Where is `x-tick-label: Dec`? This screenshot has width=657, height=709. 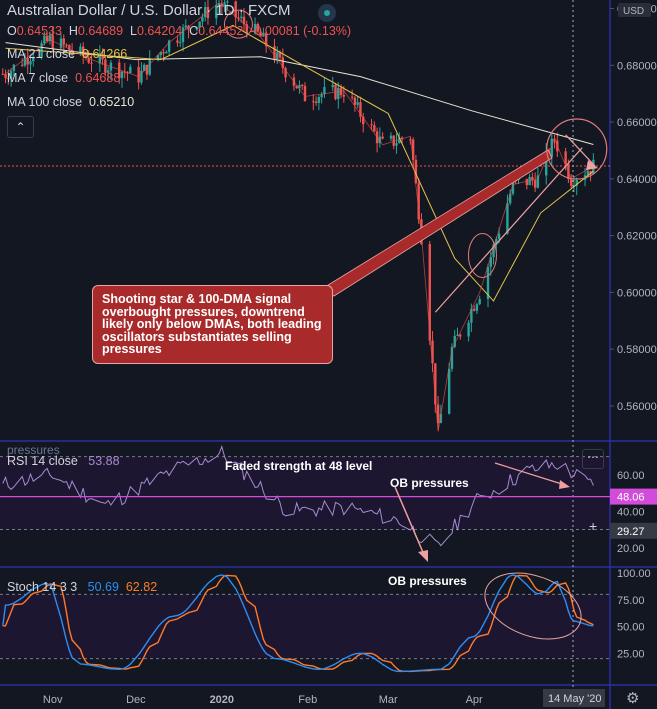 x-tick-label: Dec is located at coordinates (136, 700).